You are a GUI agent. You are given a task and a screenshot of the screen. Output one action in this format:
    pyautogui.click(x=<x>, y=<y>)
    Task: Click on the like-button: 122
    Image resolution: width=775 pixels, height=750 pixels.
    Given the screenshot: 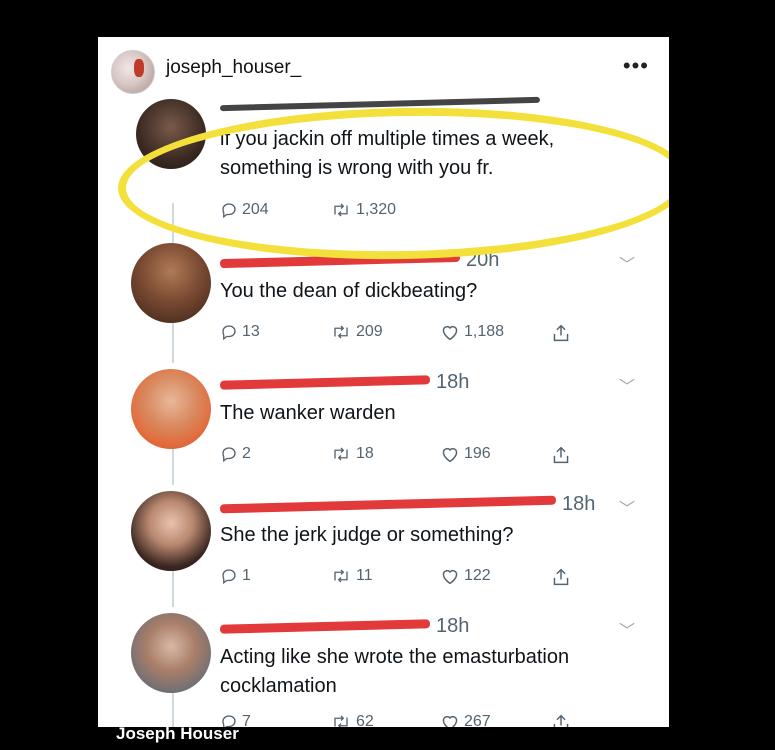 What is the action you would take?
    pyautogui.click(x=465, y=576)
    